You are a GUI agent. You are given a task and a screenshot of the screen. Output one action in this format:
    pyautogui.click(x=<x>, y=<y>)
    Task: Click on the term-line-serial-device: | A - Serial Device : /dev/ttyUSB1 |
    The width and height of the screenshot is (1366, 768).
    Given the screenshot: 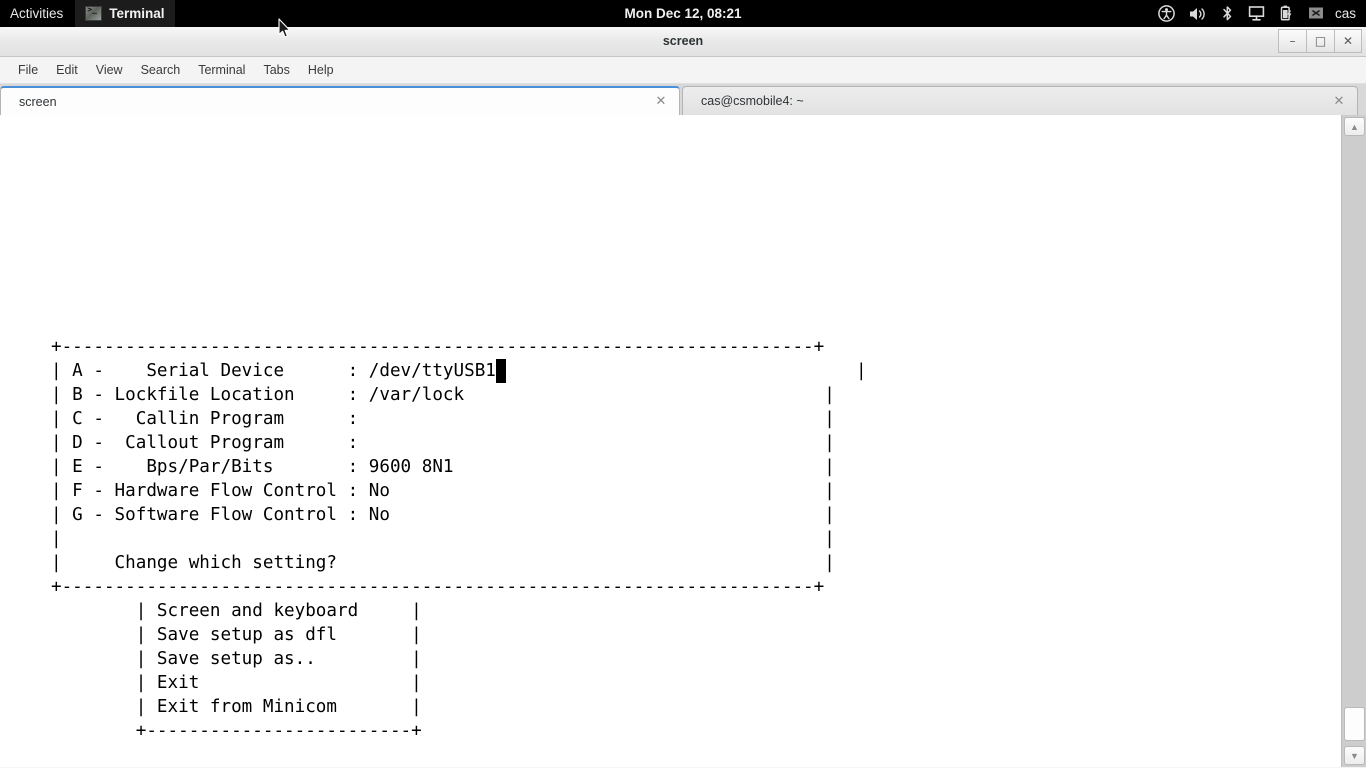 What is the action you would take?
    pyautogui.click(x=459, y=371)
    